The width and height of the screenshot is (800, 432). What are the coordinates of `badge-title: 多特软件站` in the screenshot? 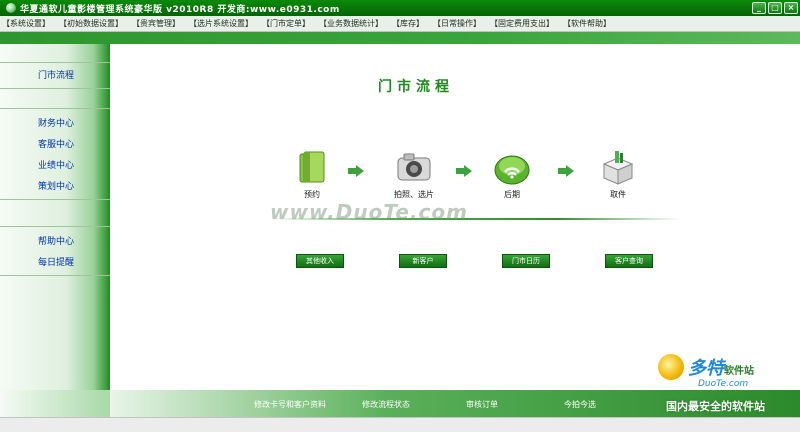 It's located at (721, 367).